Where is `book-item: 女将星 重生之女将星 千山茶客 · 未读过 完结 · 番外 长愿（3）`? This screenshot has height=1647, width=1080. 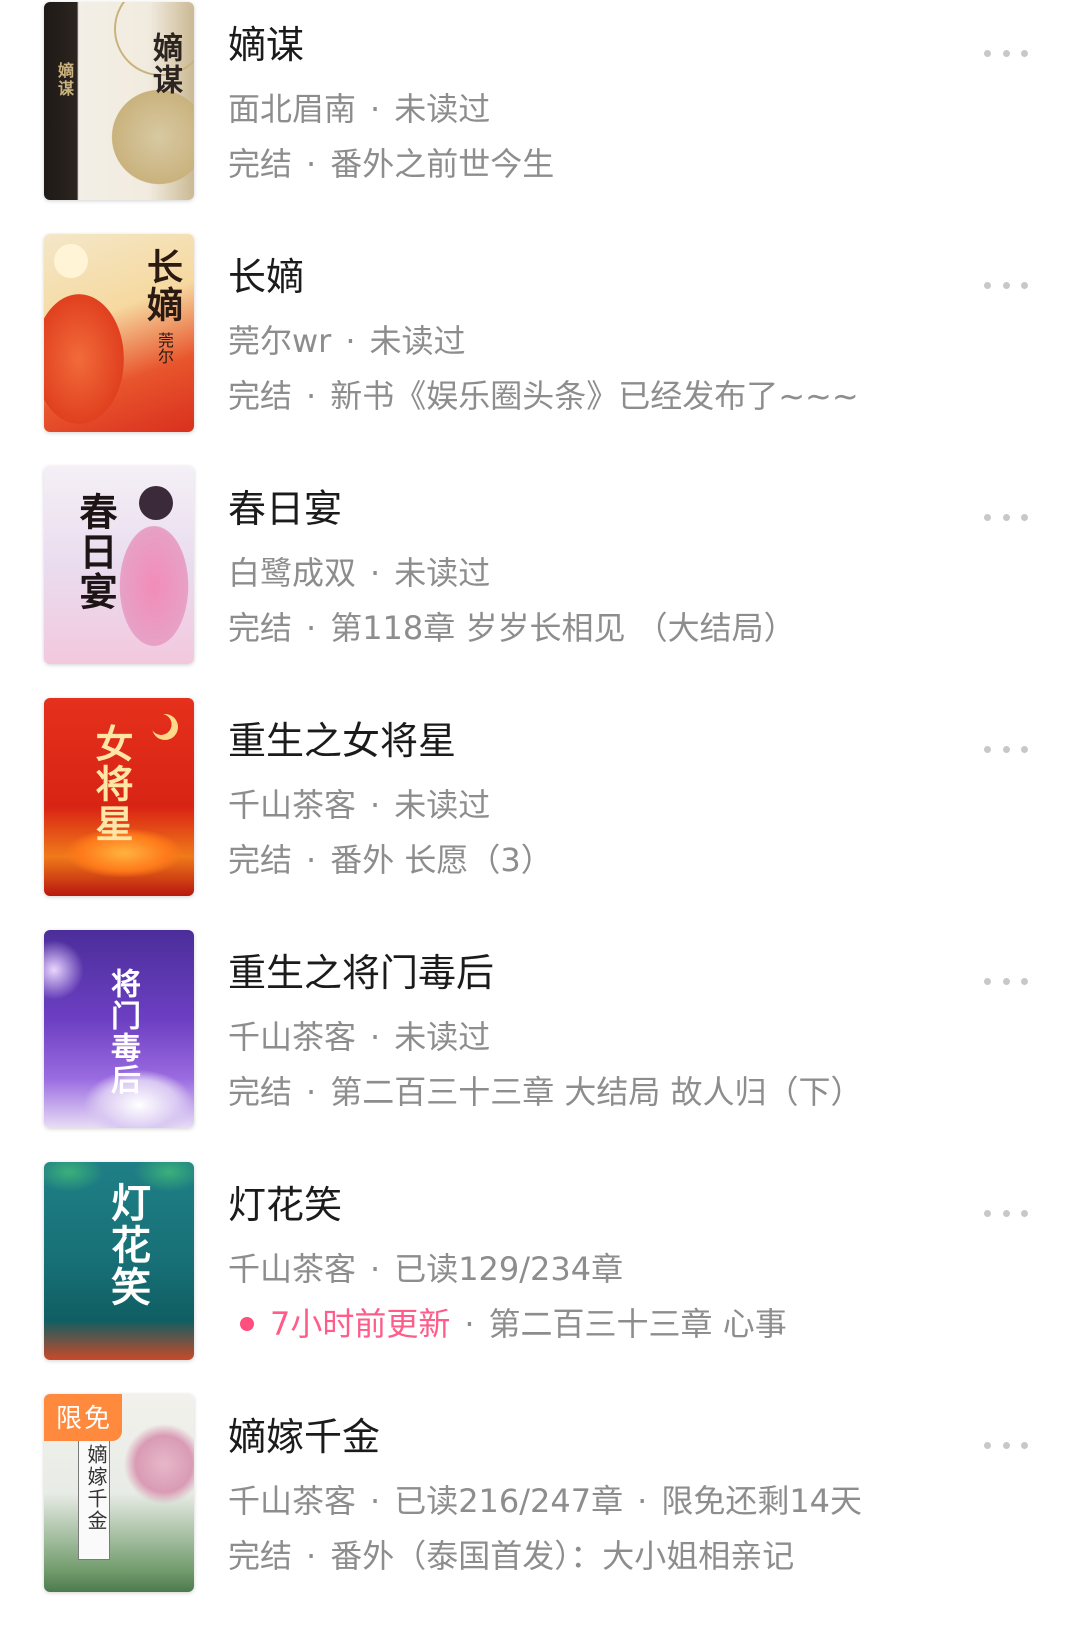
book-item: 女将星 重生之女将星 千山茶客 · 未读过 完结 · 番外 长愿（3） is located at coordinates (540, 820).